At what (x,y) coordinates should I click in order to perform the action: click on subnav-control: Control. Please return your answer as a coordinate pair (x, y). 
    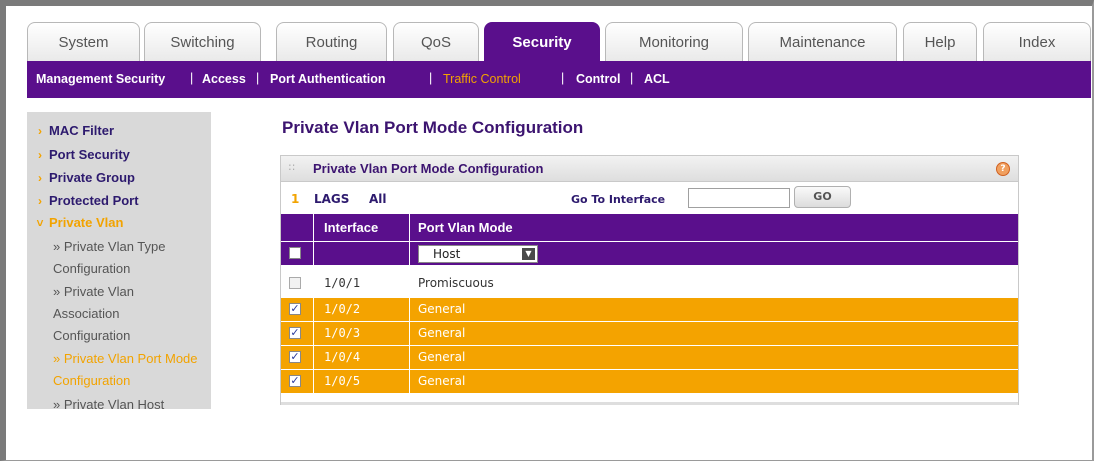
    Looking at the image, I should click on (598, 79).